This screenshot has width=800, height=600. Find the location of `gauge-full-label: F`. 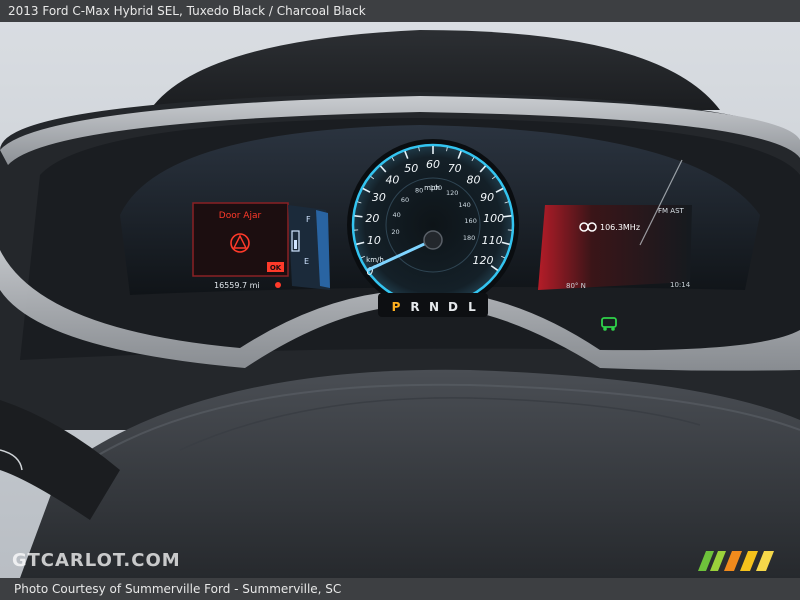

gauge-full-label: F is located at coordinates (308, 219).